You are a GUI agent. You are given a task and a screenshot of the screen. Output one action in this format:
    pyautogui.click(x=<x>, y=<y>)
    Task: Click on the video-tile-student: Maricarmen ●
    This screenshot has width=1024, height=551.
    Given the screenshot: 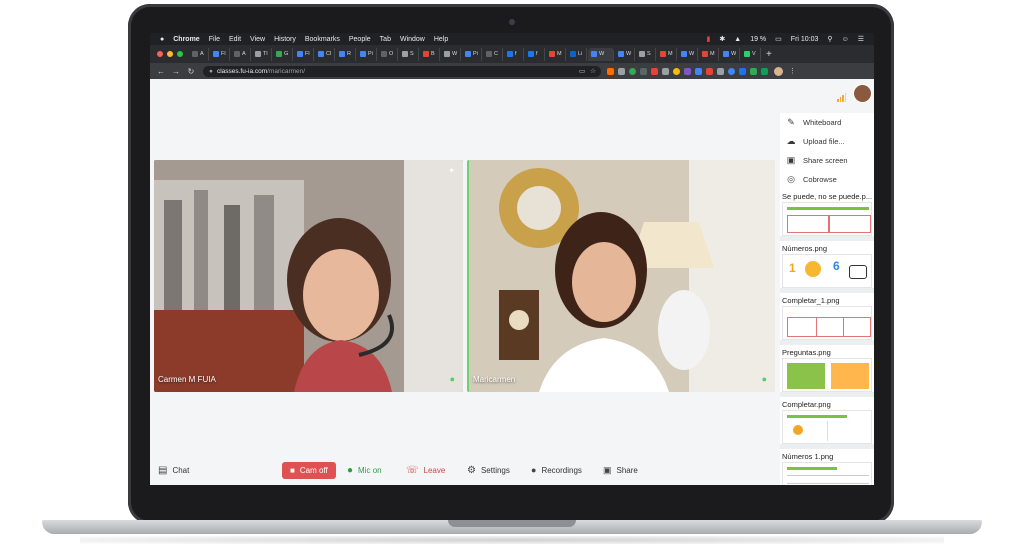 What is the action you would take?
    pyautogui.click(x=621, y=276)
    